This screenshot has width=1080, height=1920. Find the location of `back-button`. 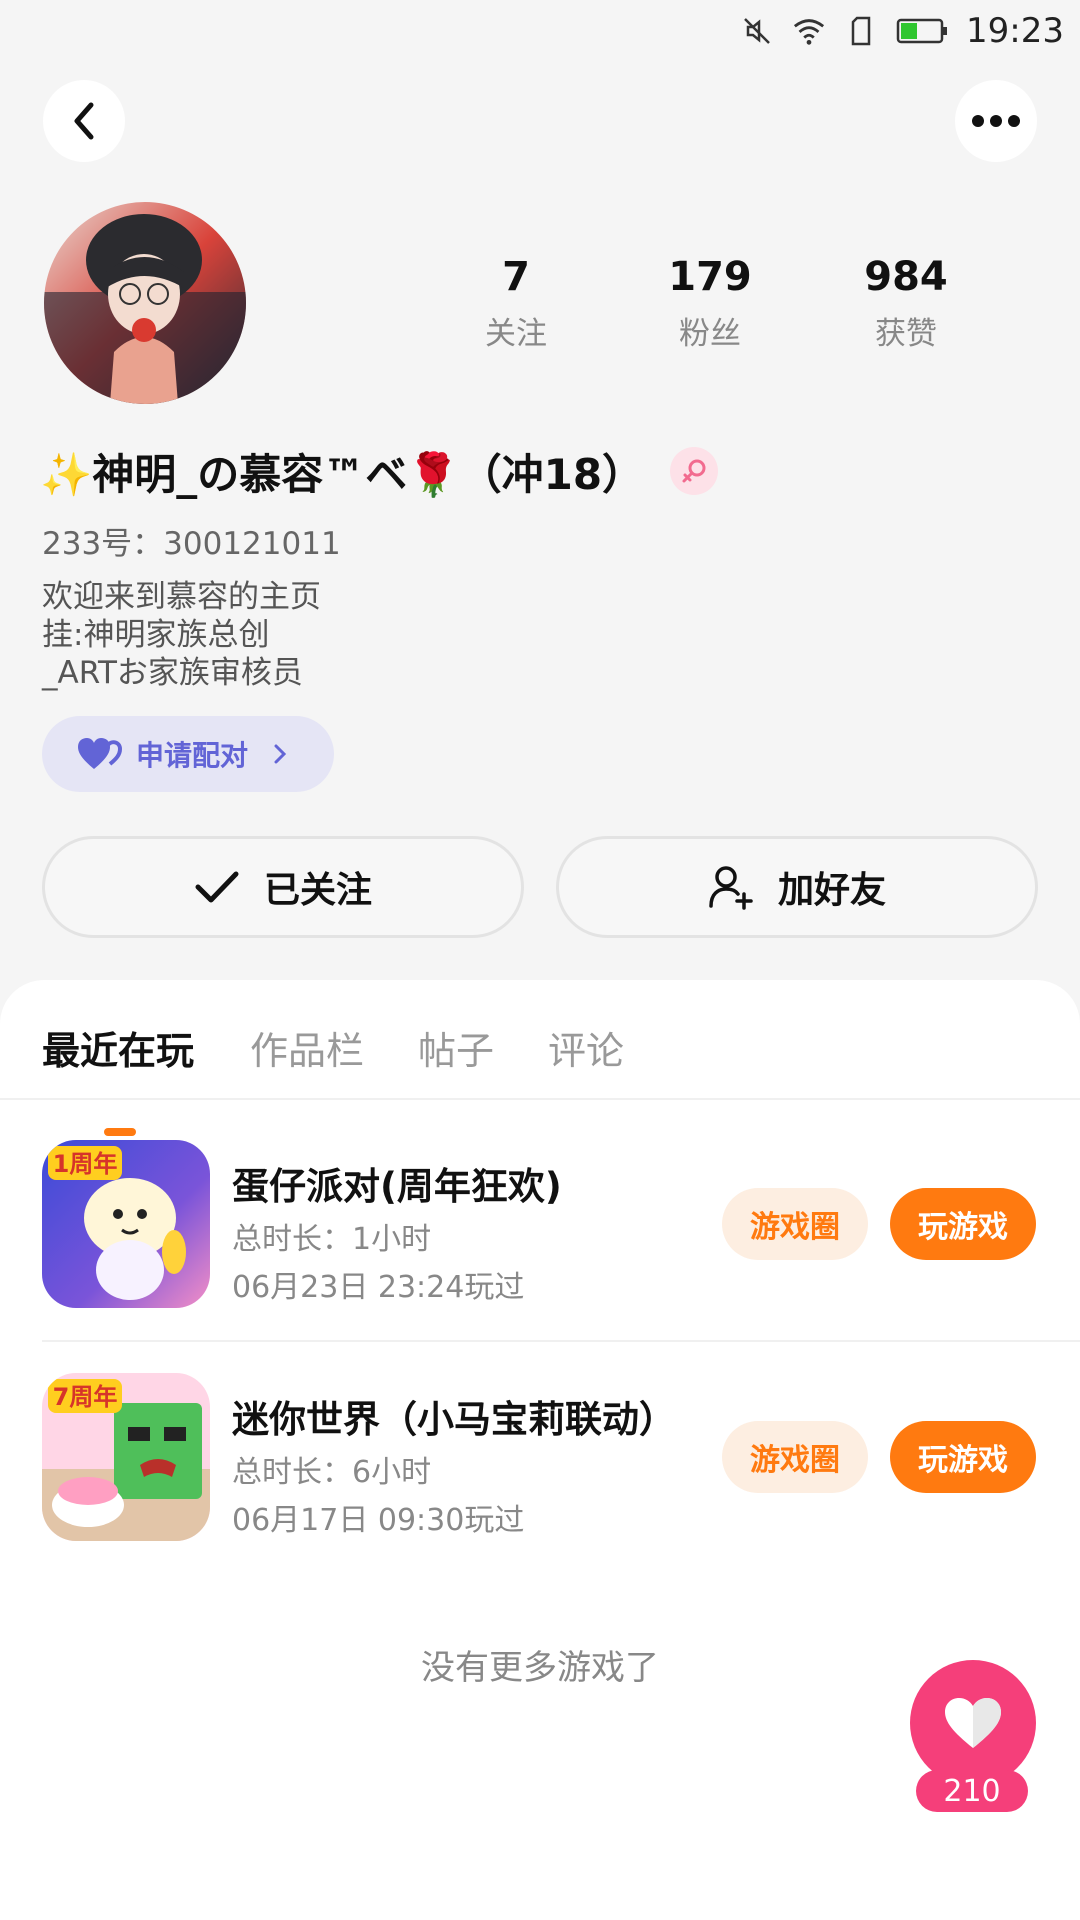

back-button is located at coordinates (84, 121).